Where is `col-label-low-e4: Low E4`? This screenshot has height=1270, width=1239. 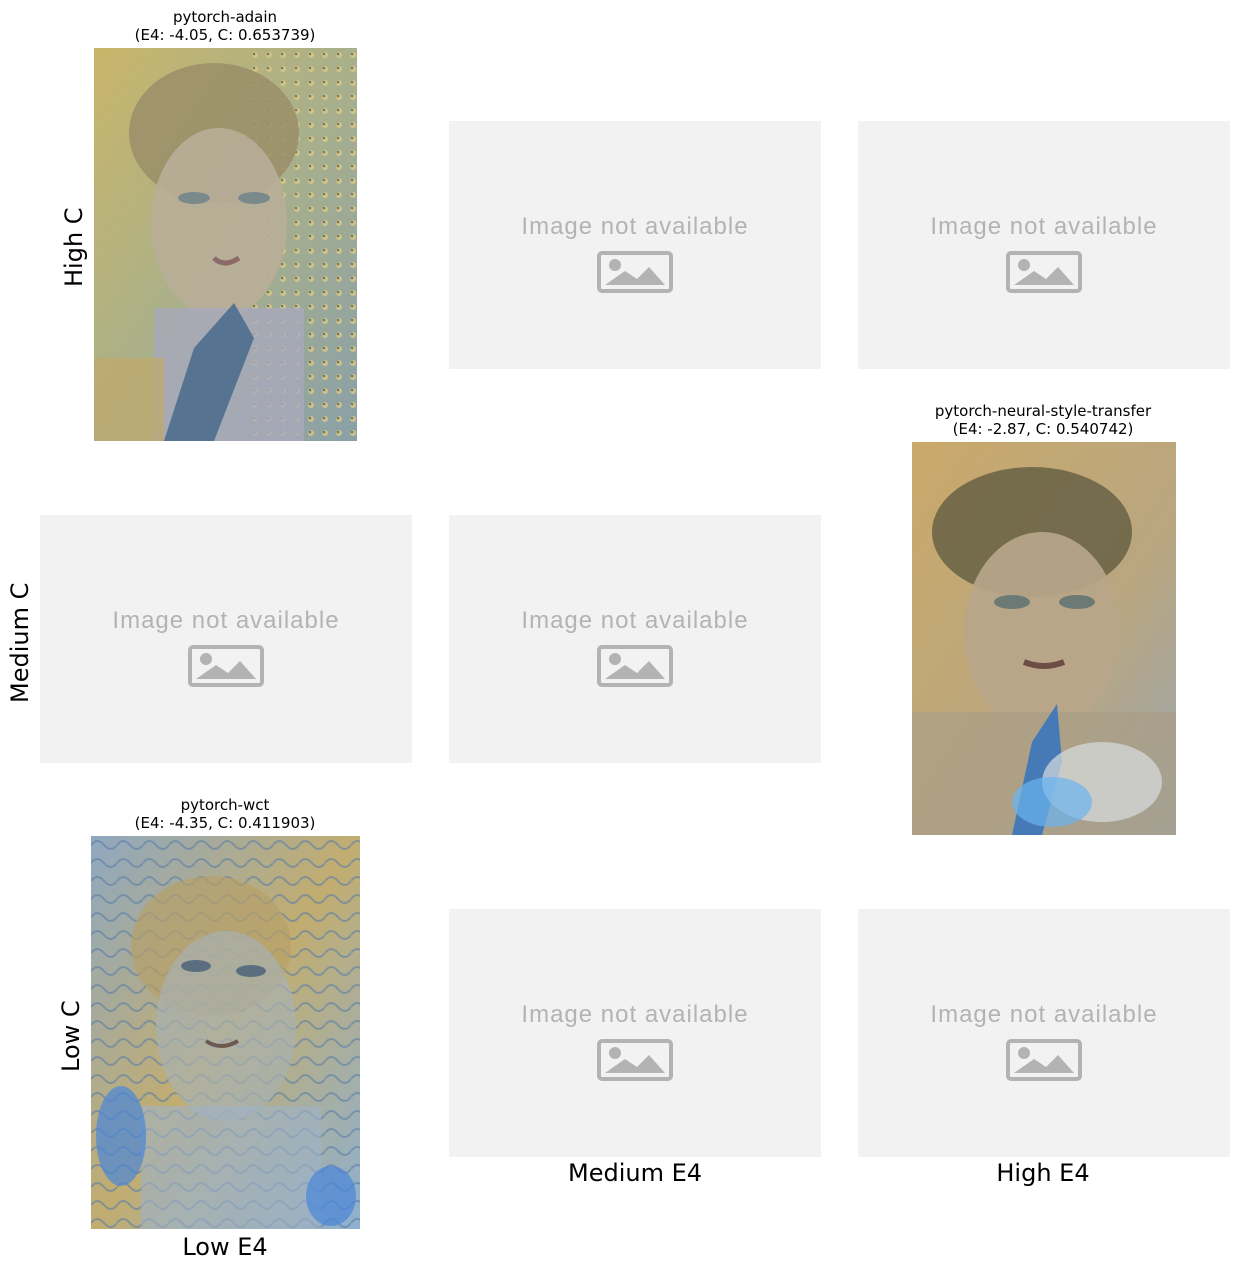 col-label-low-e4: Low E4 is located at coordinates (225, 1247).